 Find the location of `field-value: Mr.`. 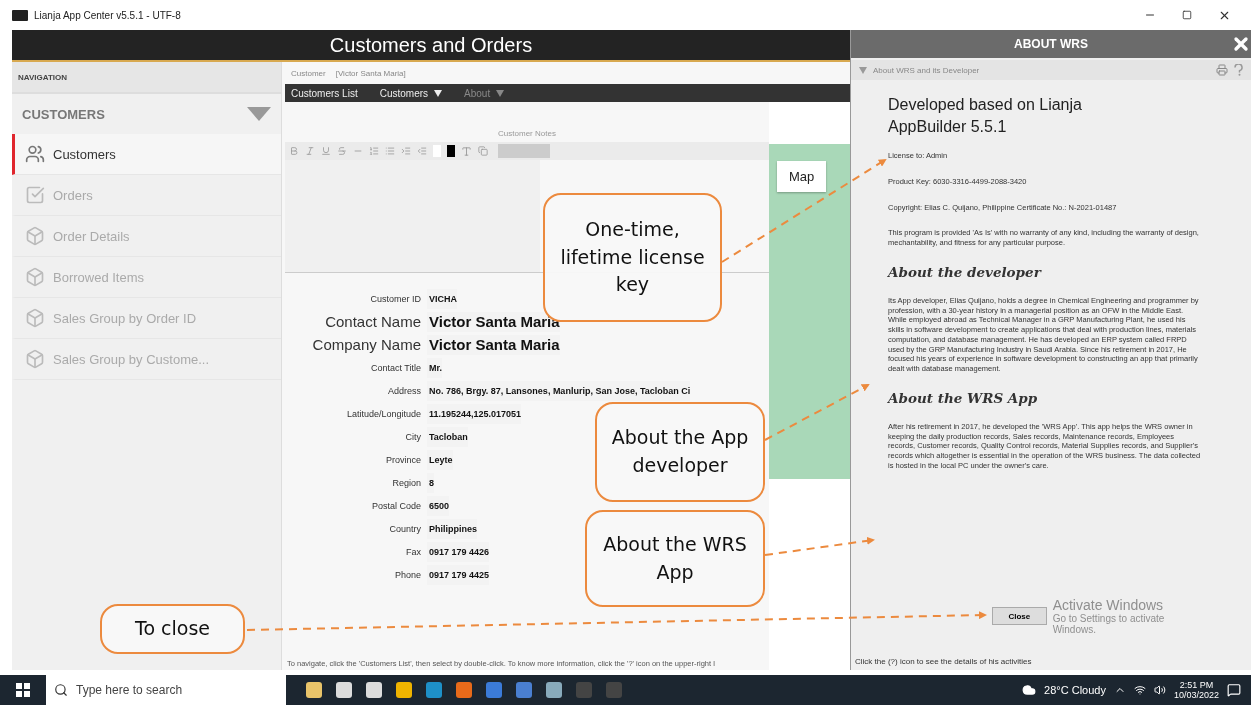

field-value: Mr. is located at coordinates (434, 367).